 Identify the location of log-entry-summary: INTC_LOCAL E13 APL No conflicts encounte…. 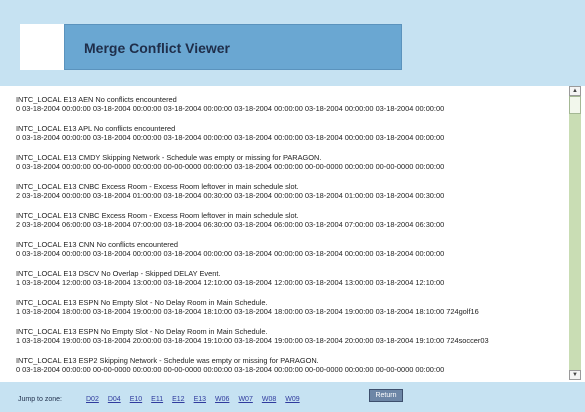
(96, 128).